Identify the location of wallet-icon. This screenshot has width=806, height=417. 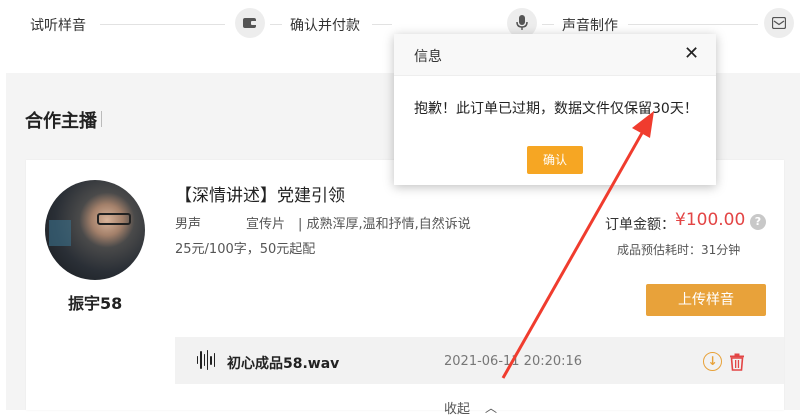
(250, 23).